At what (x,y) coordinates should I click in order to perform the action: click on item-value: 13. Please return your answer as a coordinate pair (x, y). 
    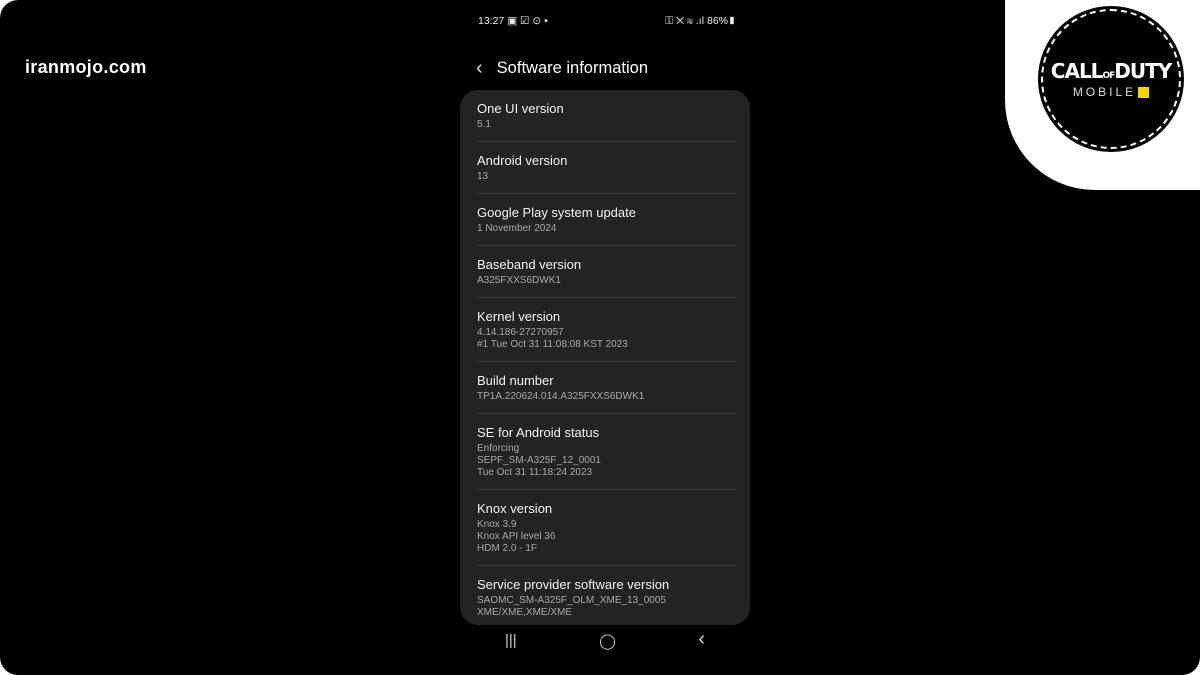
    Looking at the image, I should click on (483, 176).